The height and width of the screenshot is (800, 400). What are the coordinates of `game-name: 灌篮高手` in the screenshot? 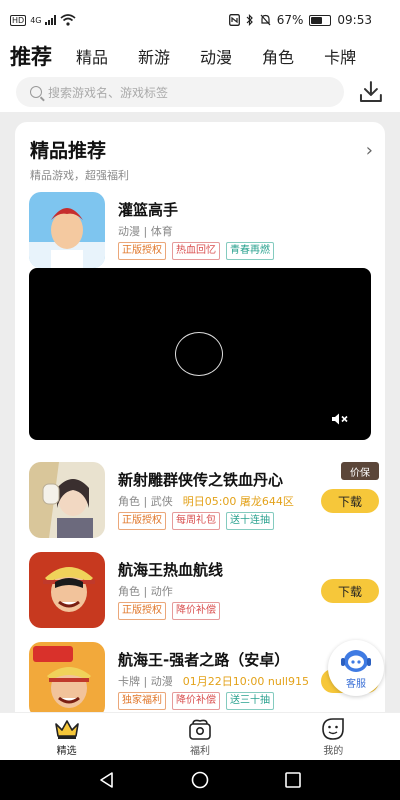 It's located at (148, 210).